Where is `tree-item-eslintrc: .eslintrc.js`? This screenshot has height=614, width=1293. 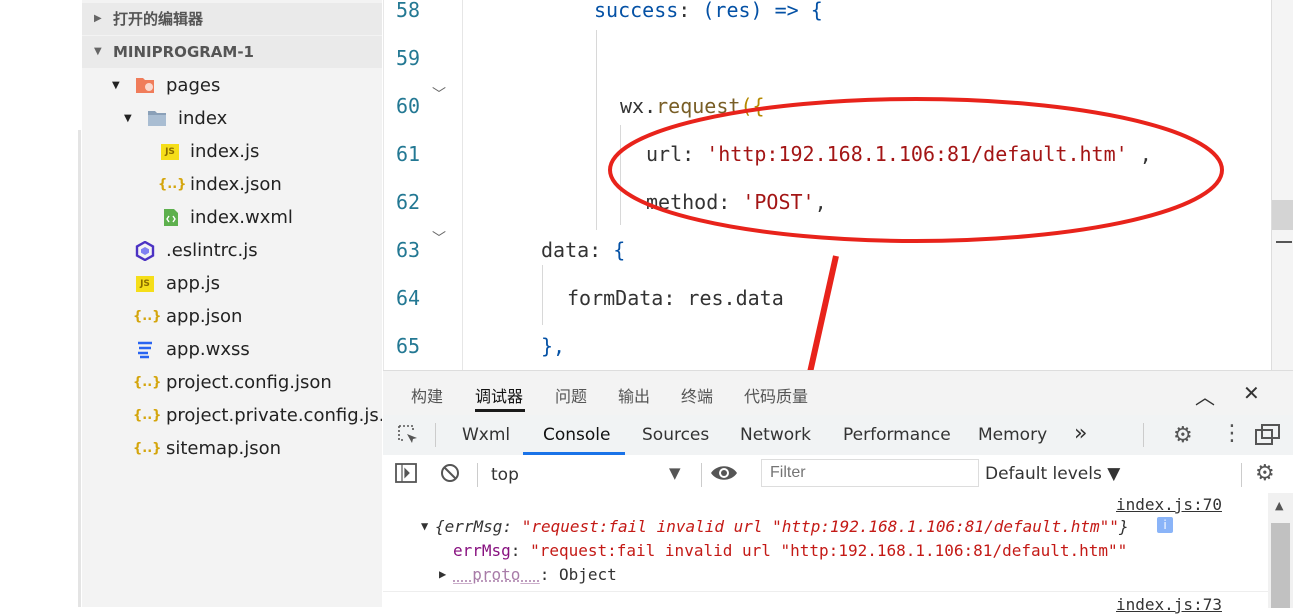
tree-item-eslintrc: .eslintrc.js is located at coordinates (232, 250).